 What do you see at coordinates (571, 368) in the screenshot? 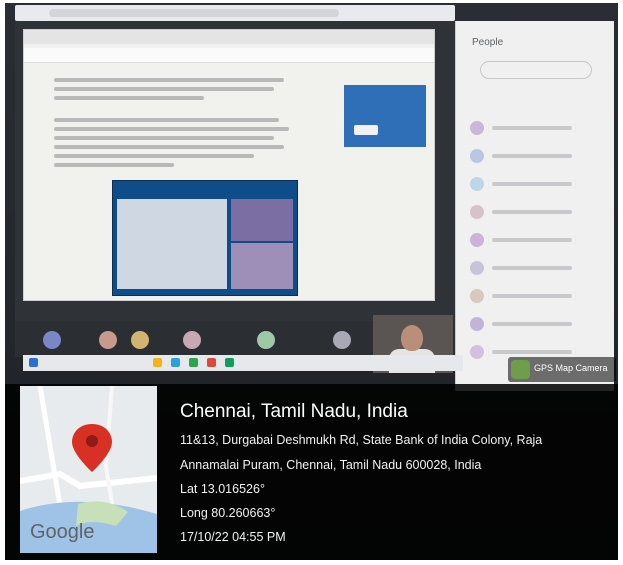
I see `badge-label: GPS Map Camera` at bounding box center [571, 368].